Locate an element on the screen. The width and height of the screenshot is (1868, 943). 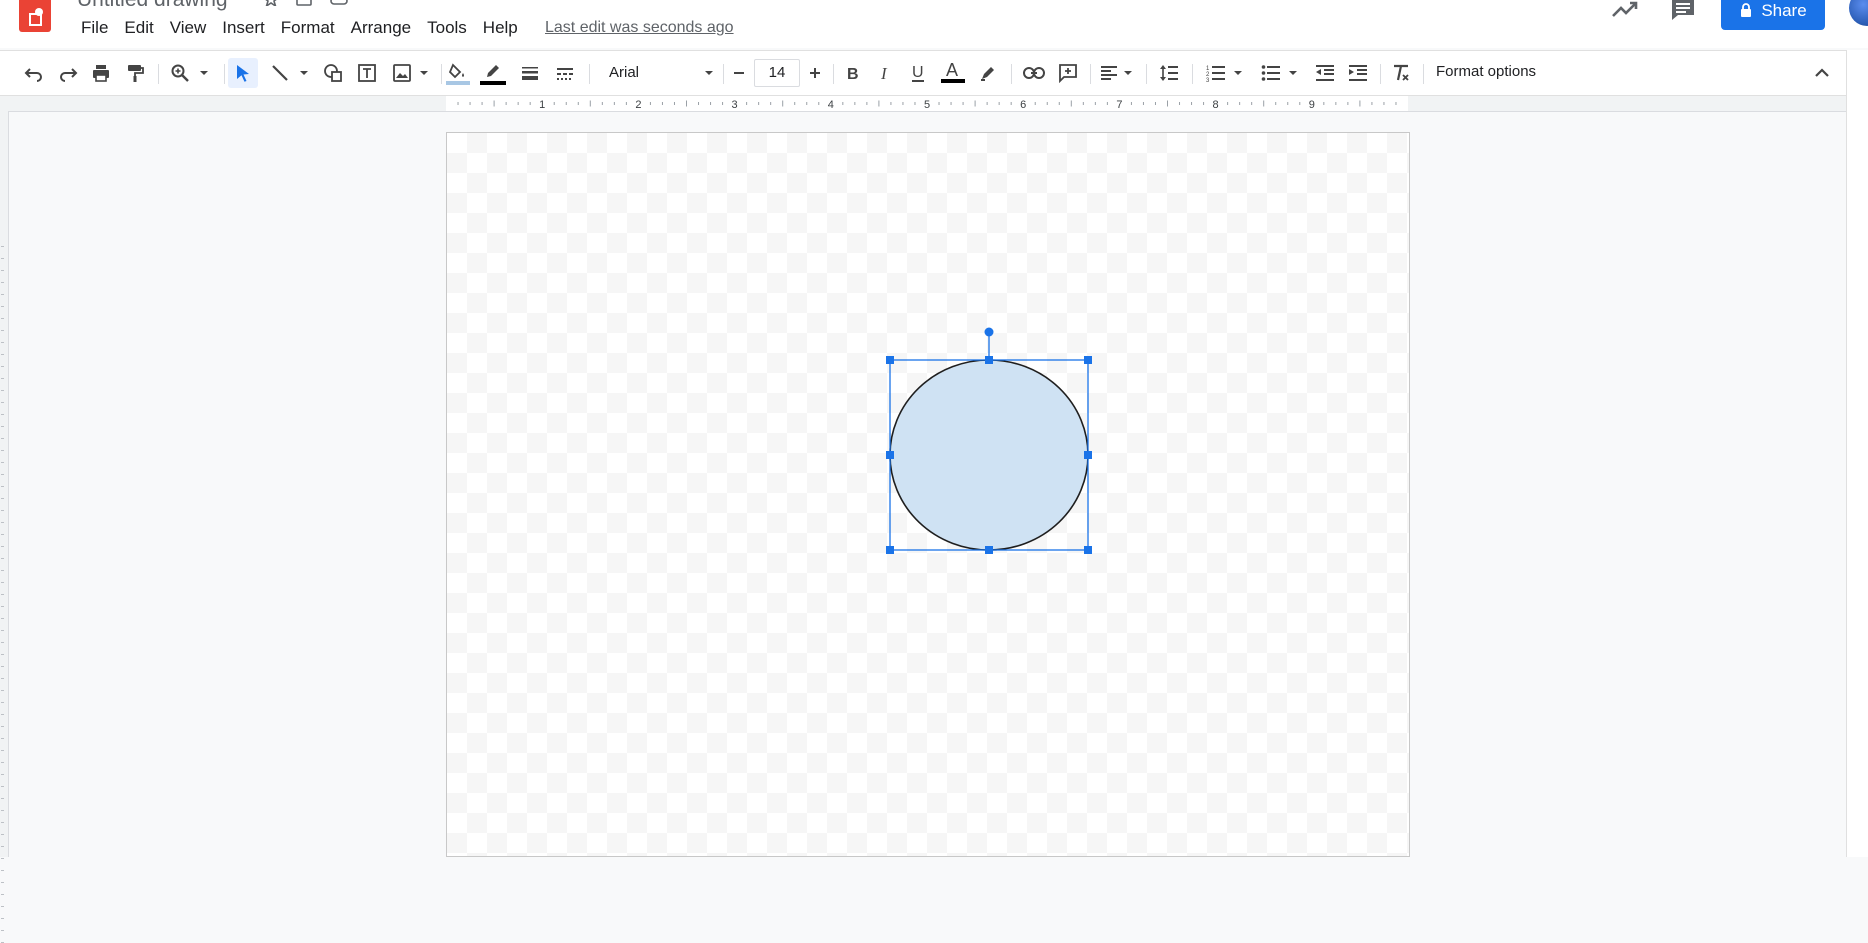
paint-format-button is located at coordinates (135, 73).